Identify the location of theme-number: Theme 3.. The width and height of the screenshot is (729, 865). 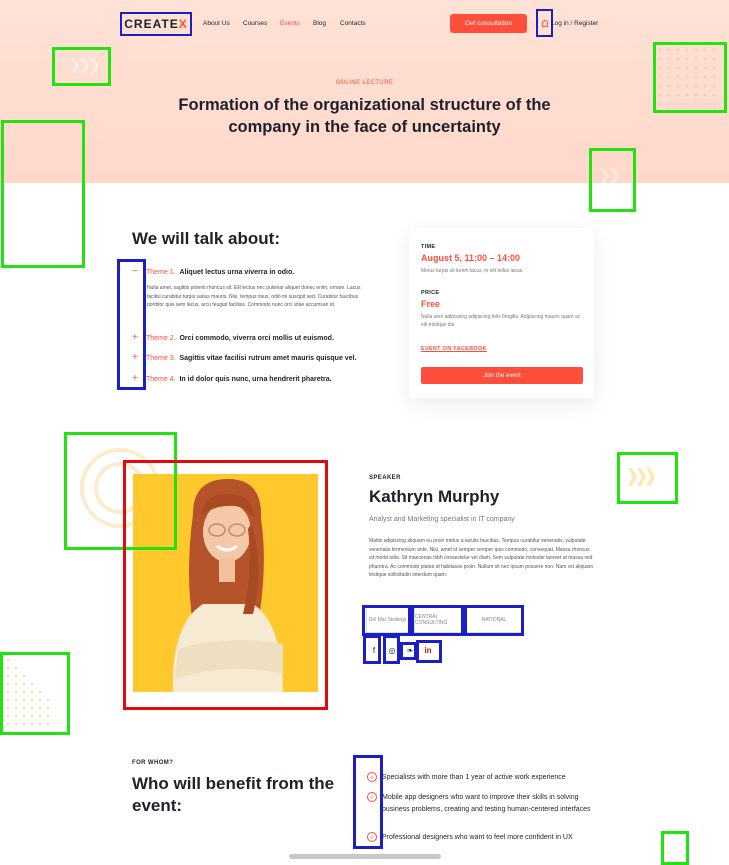
(161, 358).